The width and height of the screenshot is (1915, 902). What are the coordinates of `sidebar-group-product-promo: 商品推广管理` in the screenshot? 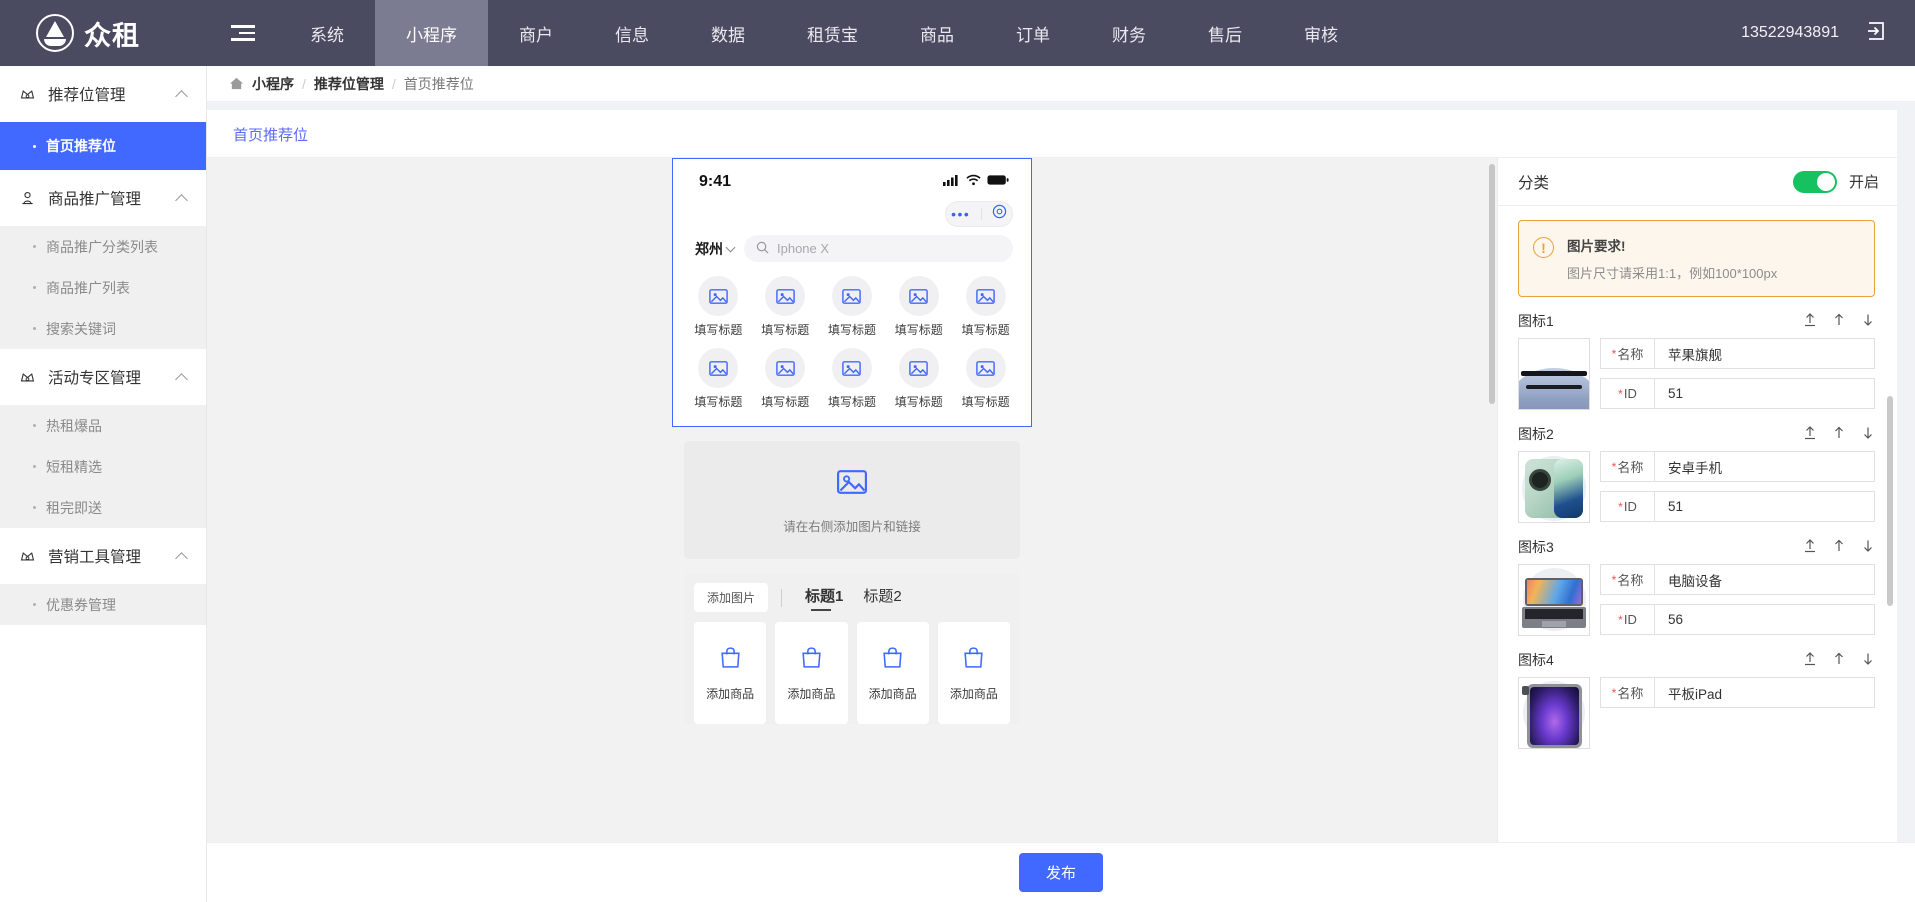 It's located at (103, 198).